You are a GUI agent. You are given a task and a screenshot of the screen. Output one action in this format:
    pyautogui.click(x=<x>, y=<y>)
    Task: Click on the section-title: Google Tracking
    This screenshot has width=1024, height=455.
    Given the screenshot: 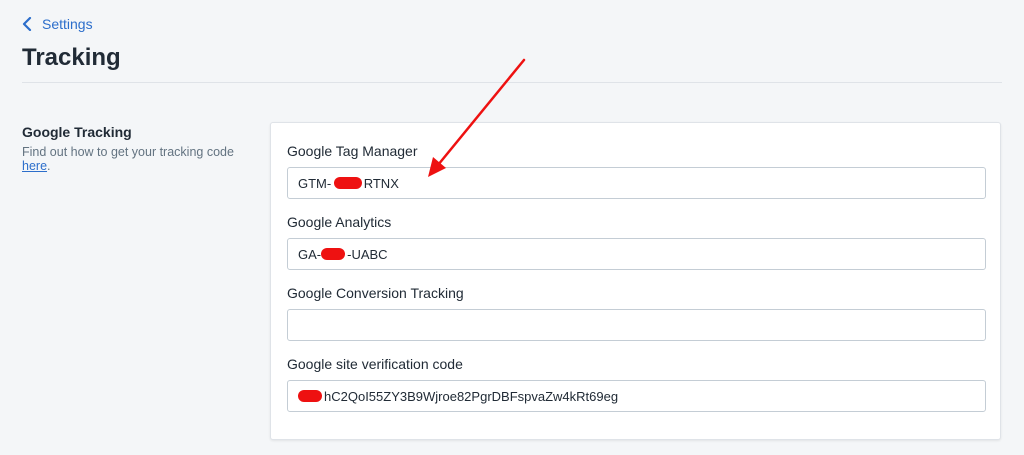 What is the action you would take?
    pyautogui.click(x=77, y=132)
    